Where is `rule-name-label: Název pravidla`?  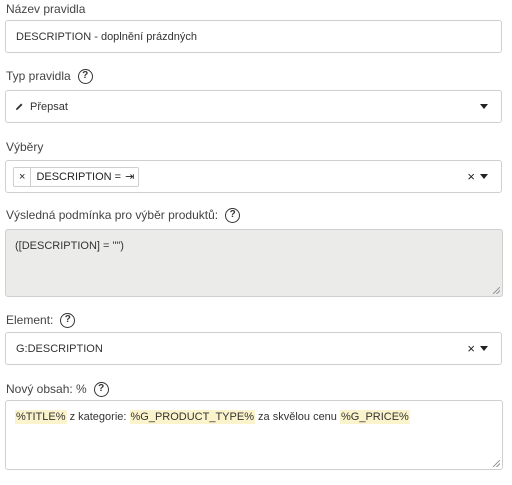 rule-name-label: Název pravidla is located at coordinates (46, 9).